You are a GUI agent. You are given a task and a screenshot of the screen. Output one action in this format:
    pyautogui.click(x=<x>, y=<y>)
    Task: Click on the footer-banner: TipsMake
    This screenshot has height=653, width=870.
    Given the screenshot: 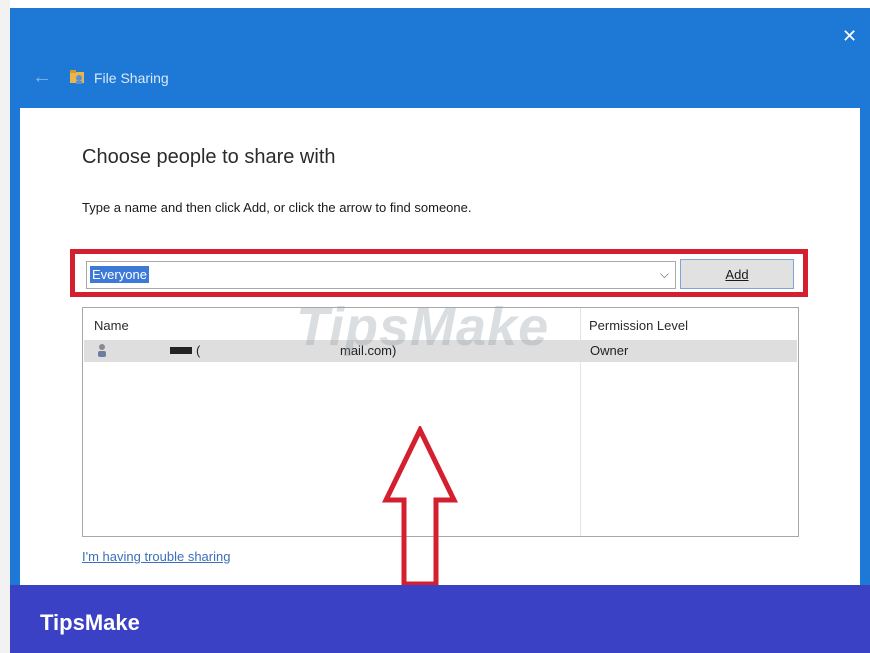 What is the action you would take?
    pyautogui.click(x=440, y=619)
    